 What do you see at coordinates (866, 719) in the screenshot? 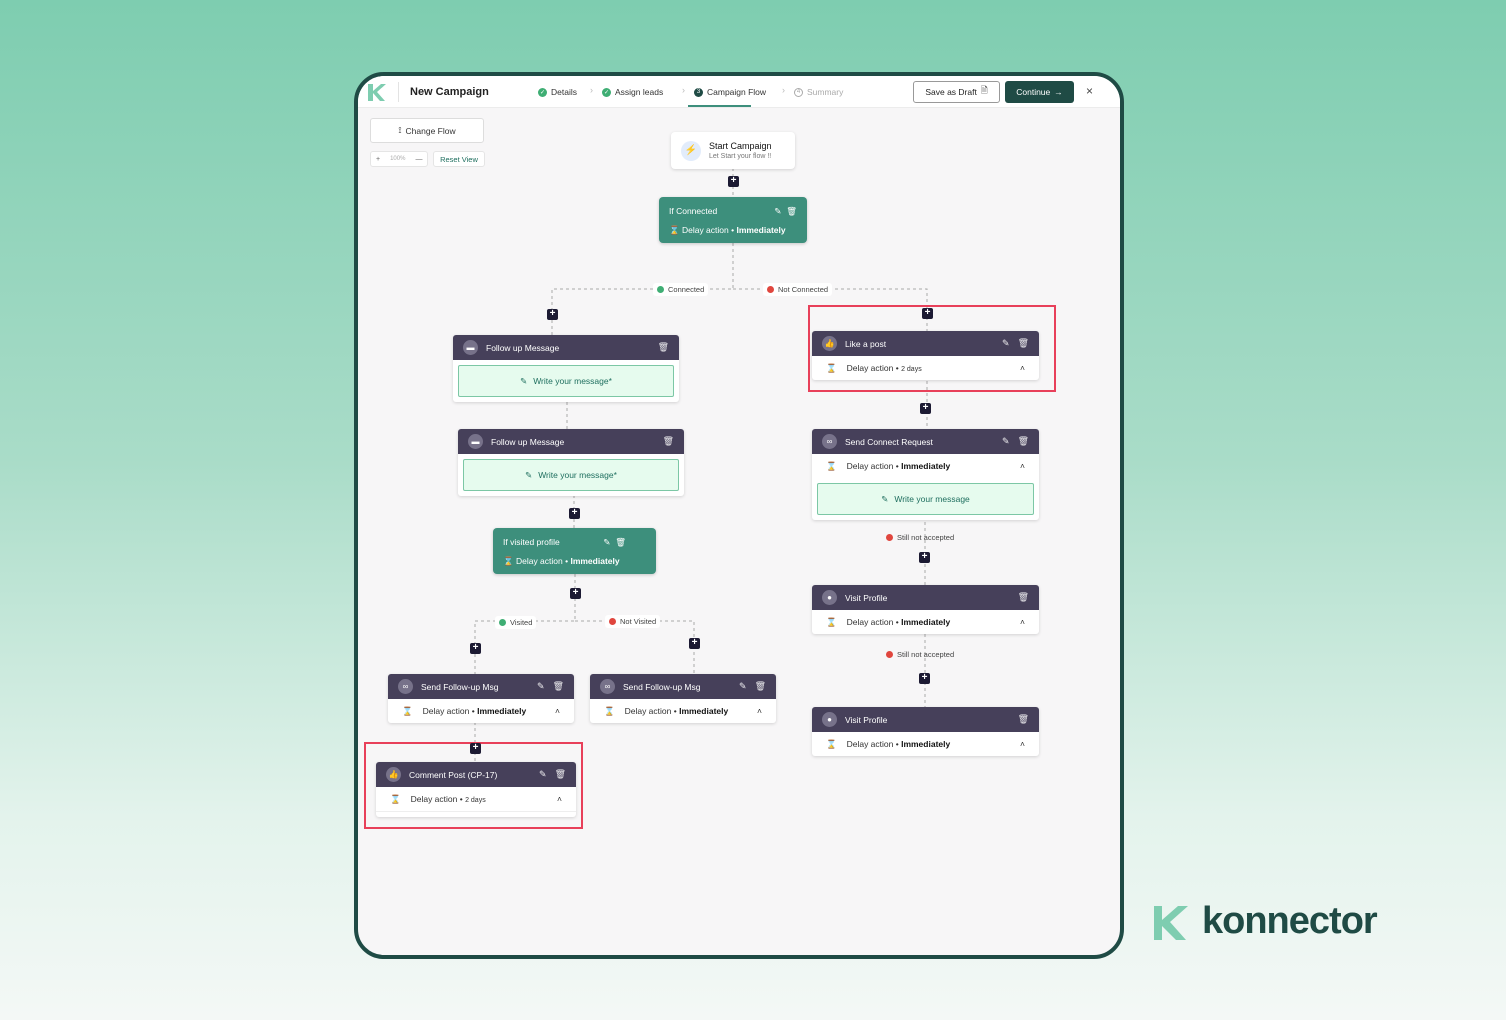
I see `node-title: Visit Profile` at bounding box center [866, 719].